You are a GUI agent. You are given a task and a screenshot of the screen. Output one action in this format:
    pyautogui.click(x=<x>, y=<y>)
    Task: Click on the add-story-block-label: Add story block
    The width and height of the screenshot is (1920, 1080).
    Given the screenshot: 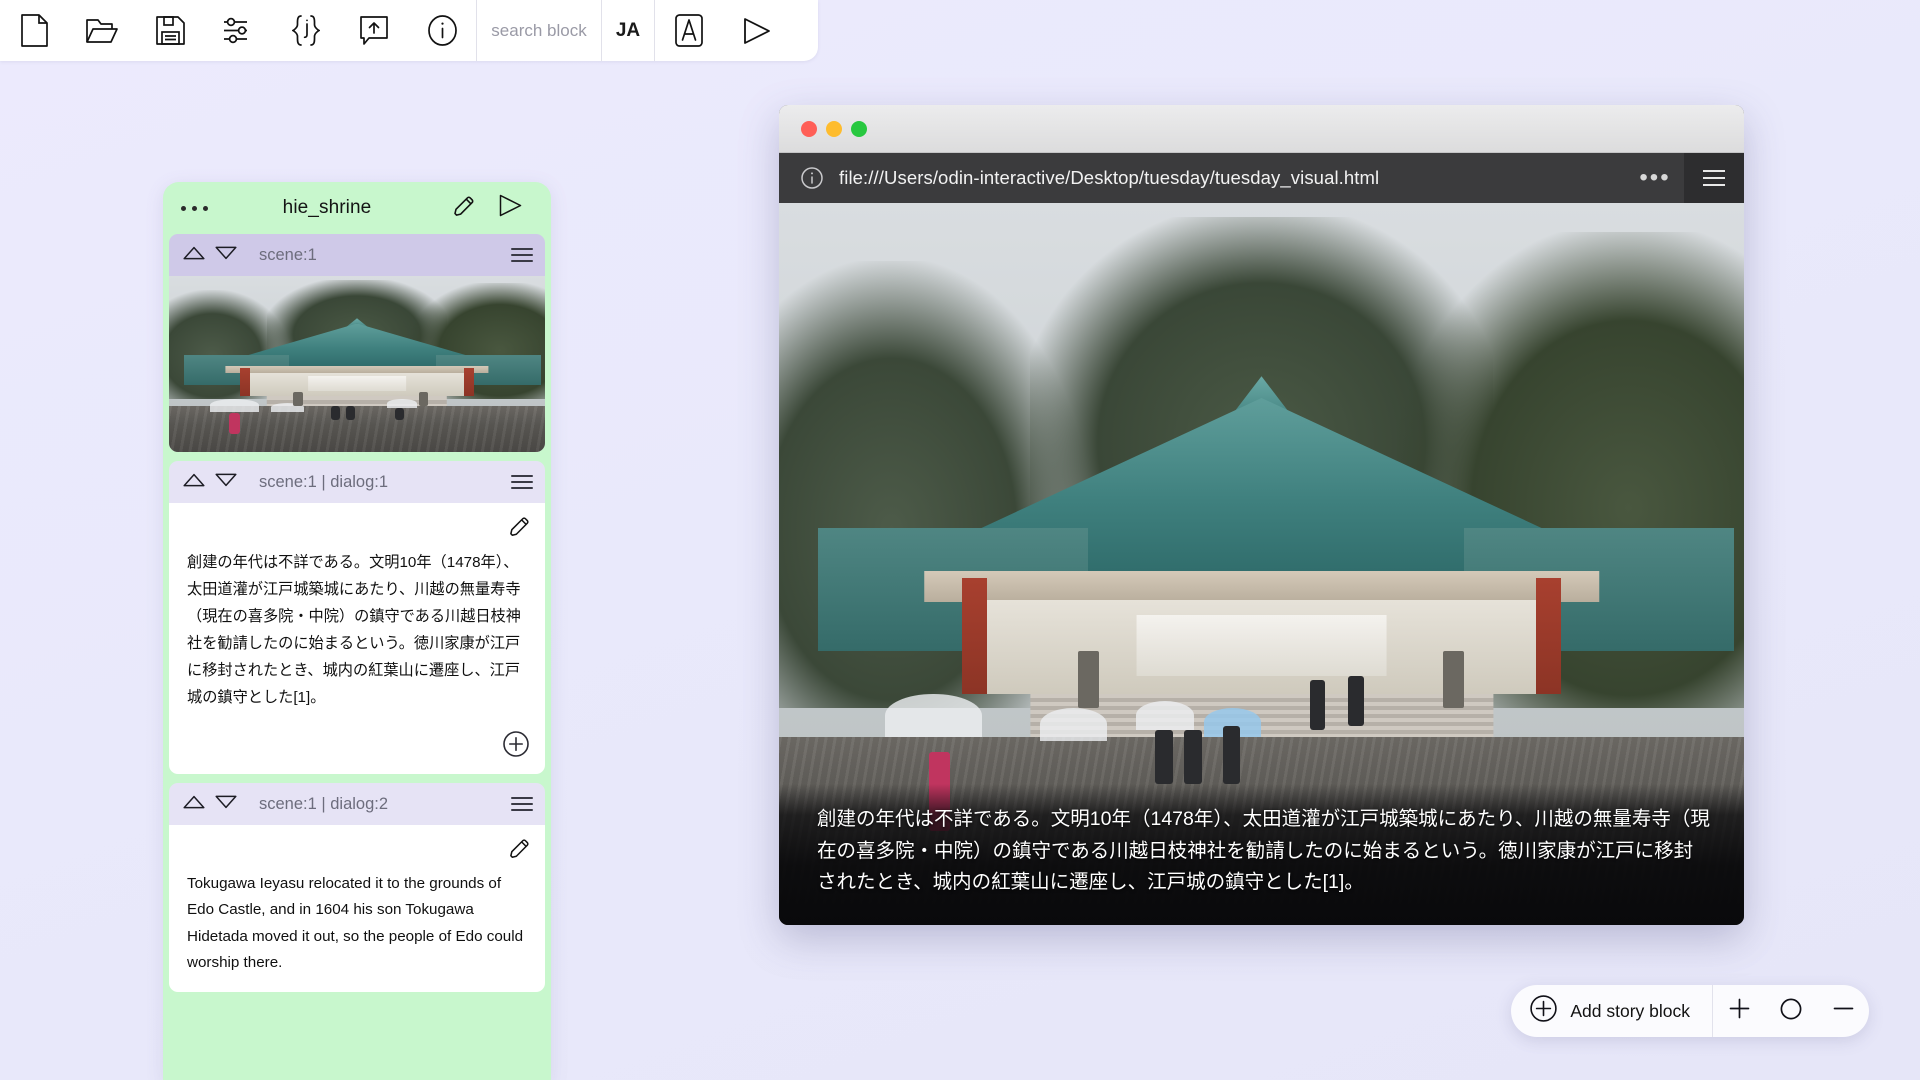 What is the action you would take?
    pyautogui.click(x=1630, y=1010)
    